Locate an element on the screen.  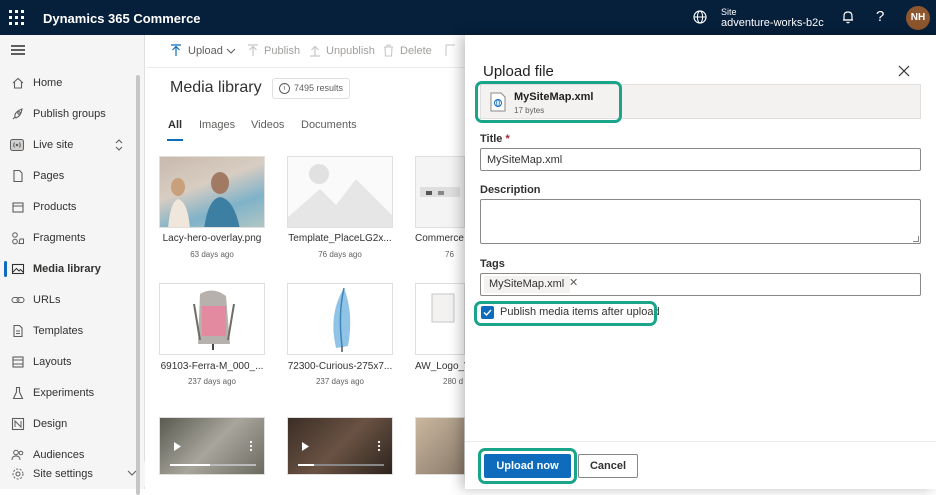
sidebar-item-layouts: Layouts is located at coordinates (72, 362).